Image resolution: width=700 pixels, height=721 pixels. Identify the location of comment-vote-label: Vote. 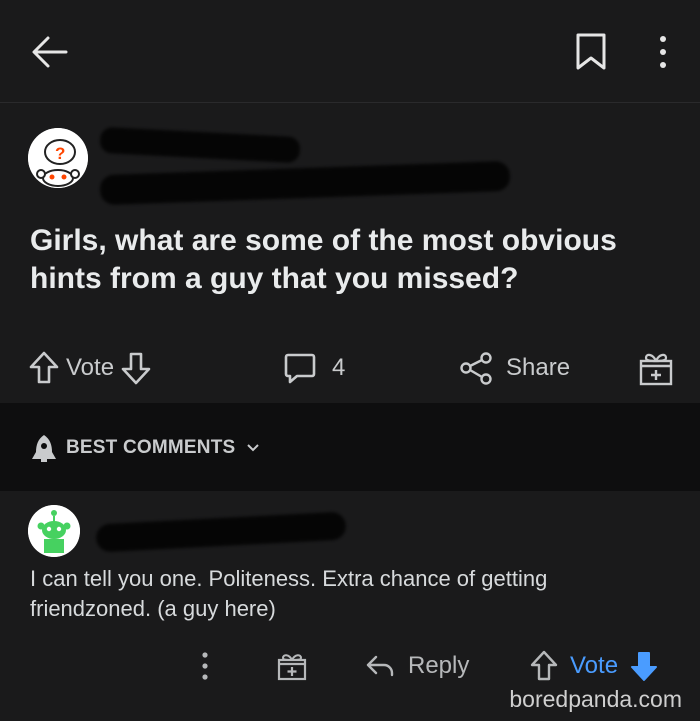
(594, 665).